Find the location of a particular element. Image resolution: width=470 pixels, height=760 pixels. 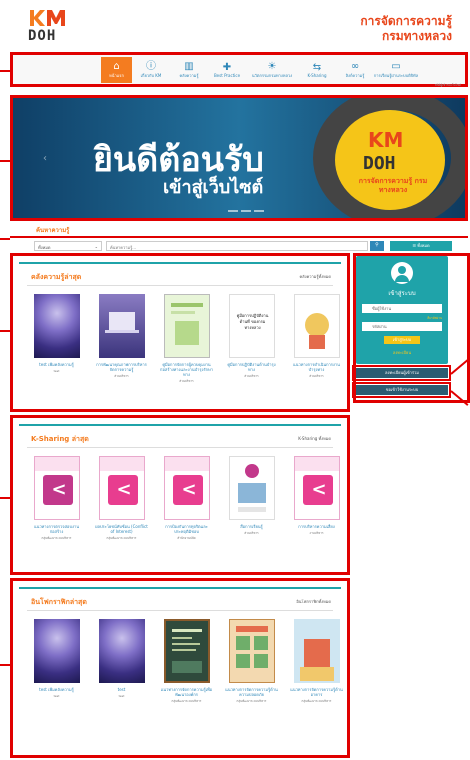

section-title: คลังความรู้ล่าสุด is located at coordinates (56, 277).